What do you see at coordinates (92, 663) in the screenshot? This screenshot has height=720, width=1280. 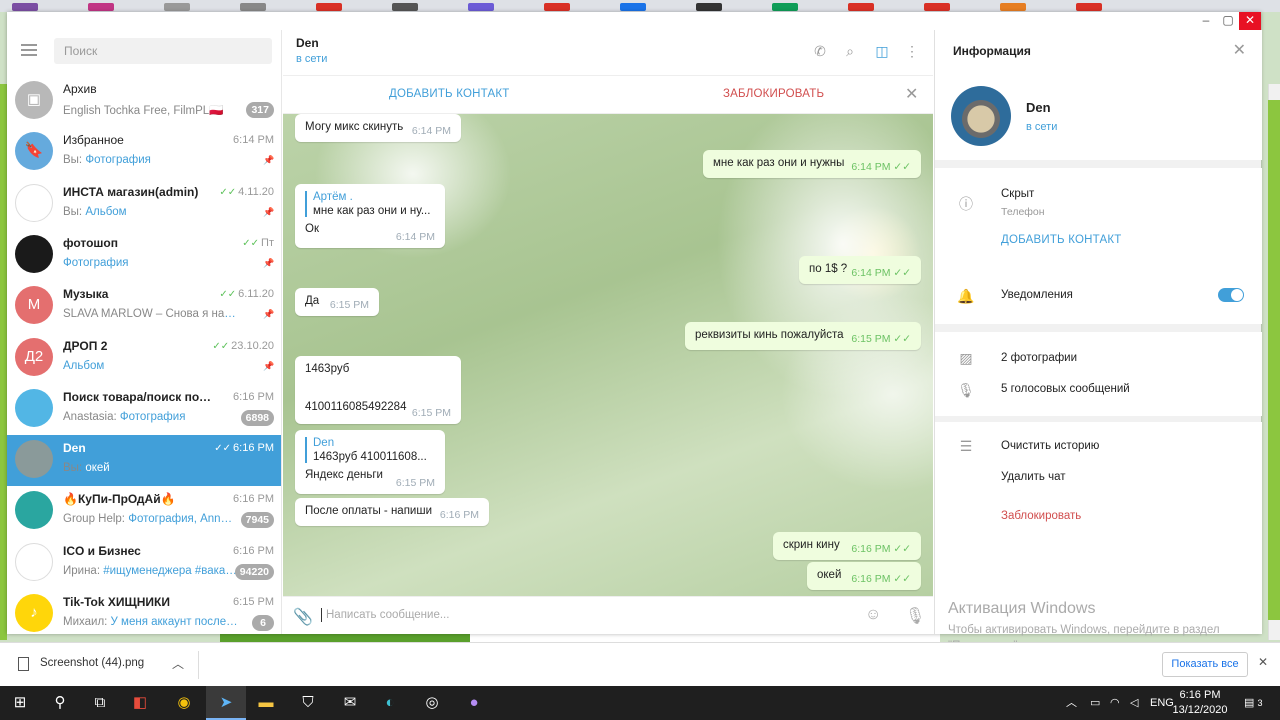 I see `download-item: Screenshot (44).png` at bounding box center [92, 663].